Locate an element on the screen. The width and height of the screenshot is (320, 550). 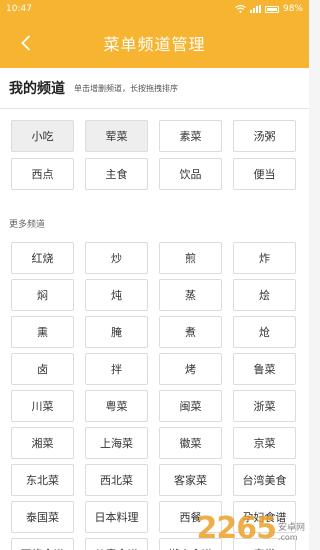
my-channels-header: 我的频道 单击增删频道，长按拖拽排序 is located at coordinates (154, 88).